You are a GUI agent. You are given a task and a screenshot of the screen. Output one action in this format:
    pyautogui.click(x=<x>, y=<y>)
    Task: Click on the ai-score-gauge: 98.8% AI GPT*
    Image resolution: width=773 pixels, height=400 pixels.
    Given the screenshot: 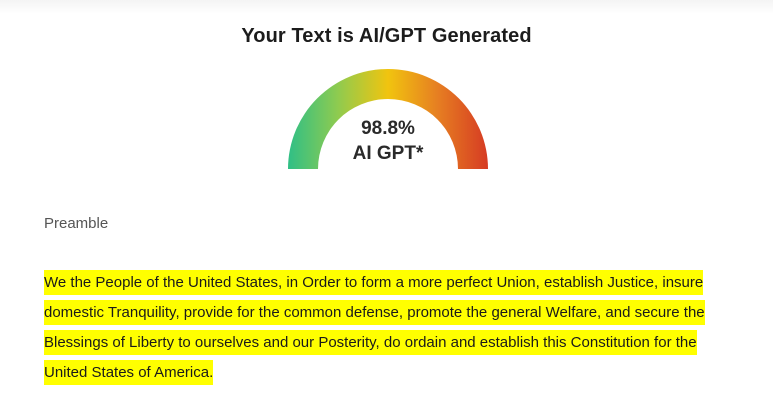 What is the action you would take?
    pyautogui.click(x=388, y=119)
    